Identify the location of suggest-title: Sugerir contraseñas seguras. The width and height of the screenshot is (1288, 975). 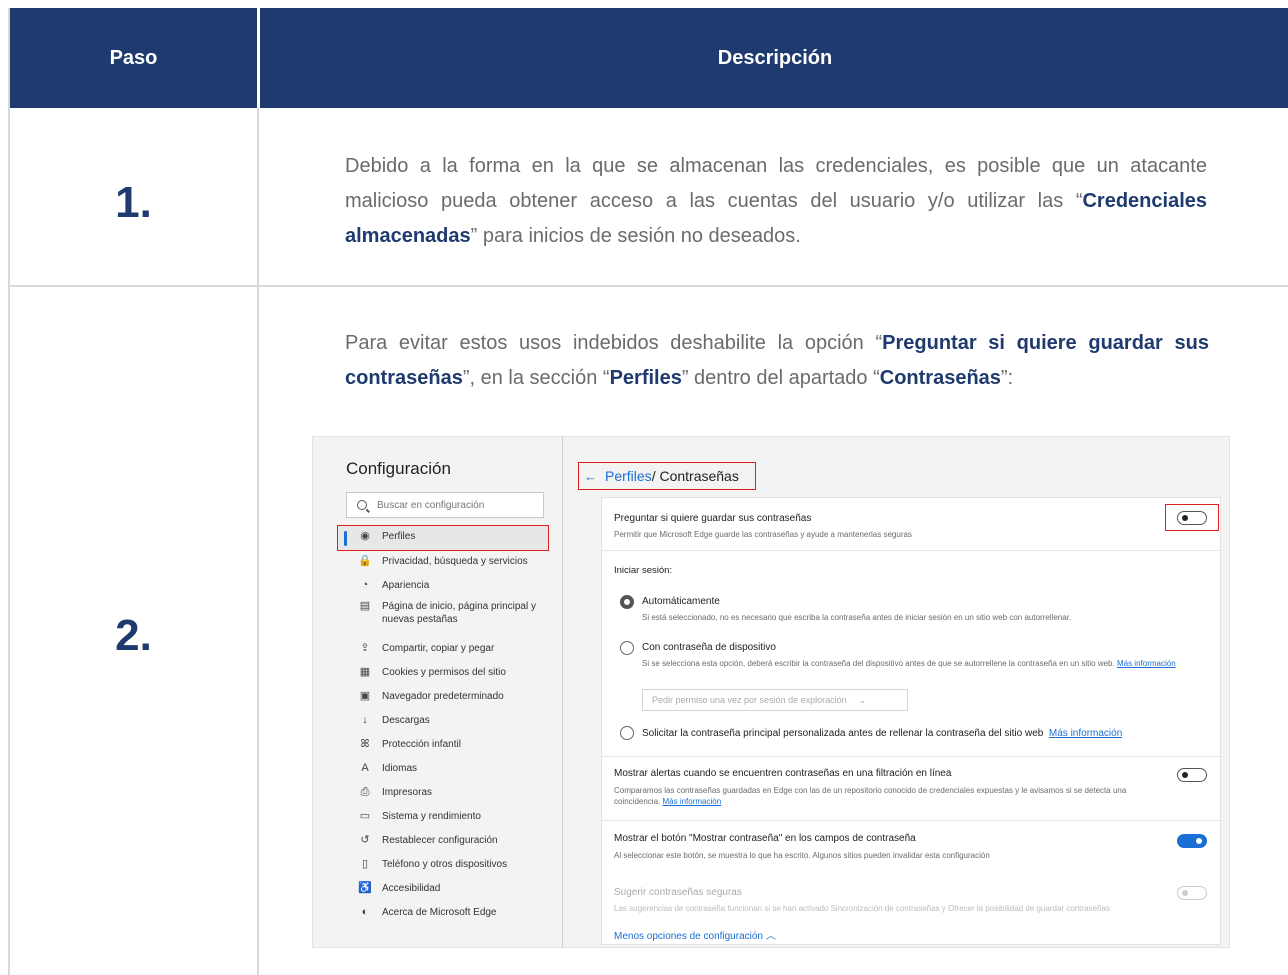
(678, 892).